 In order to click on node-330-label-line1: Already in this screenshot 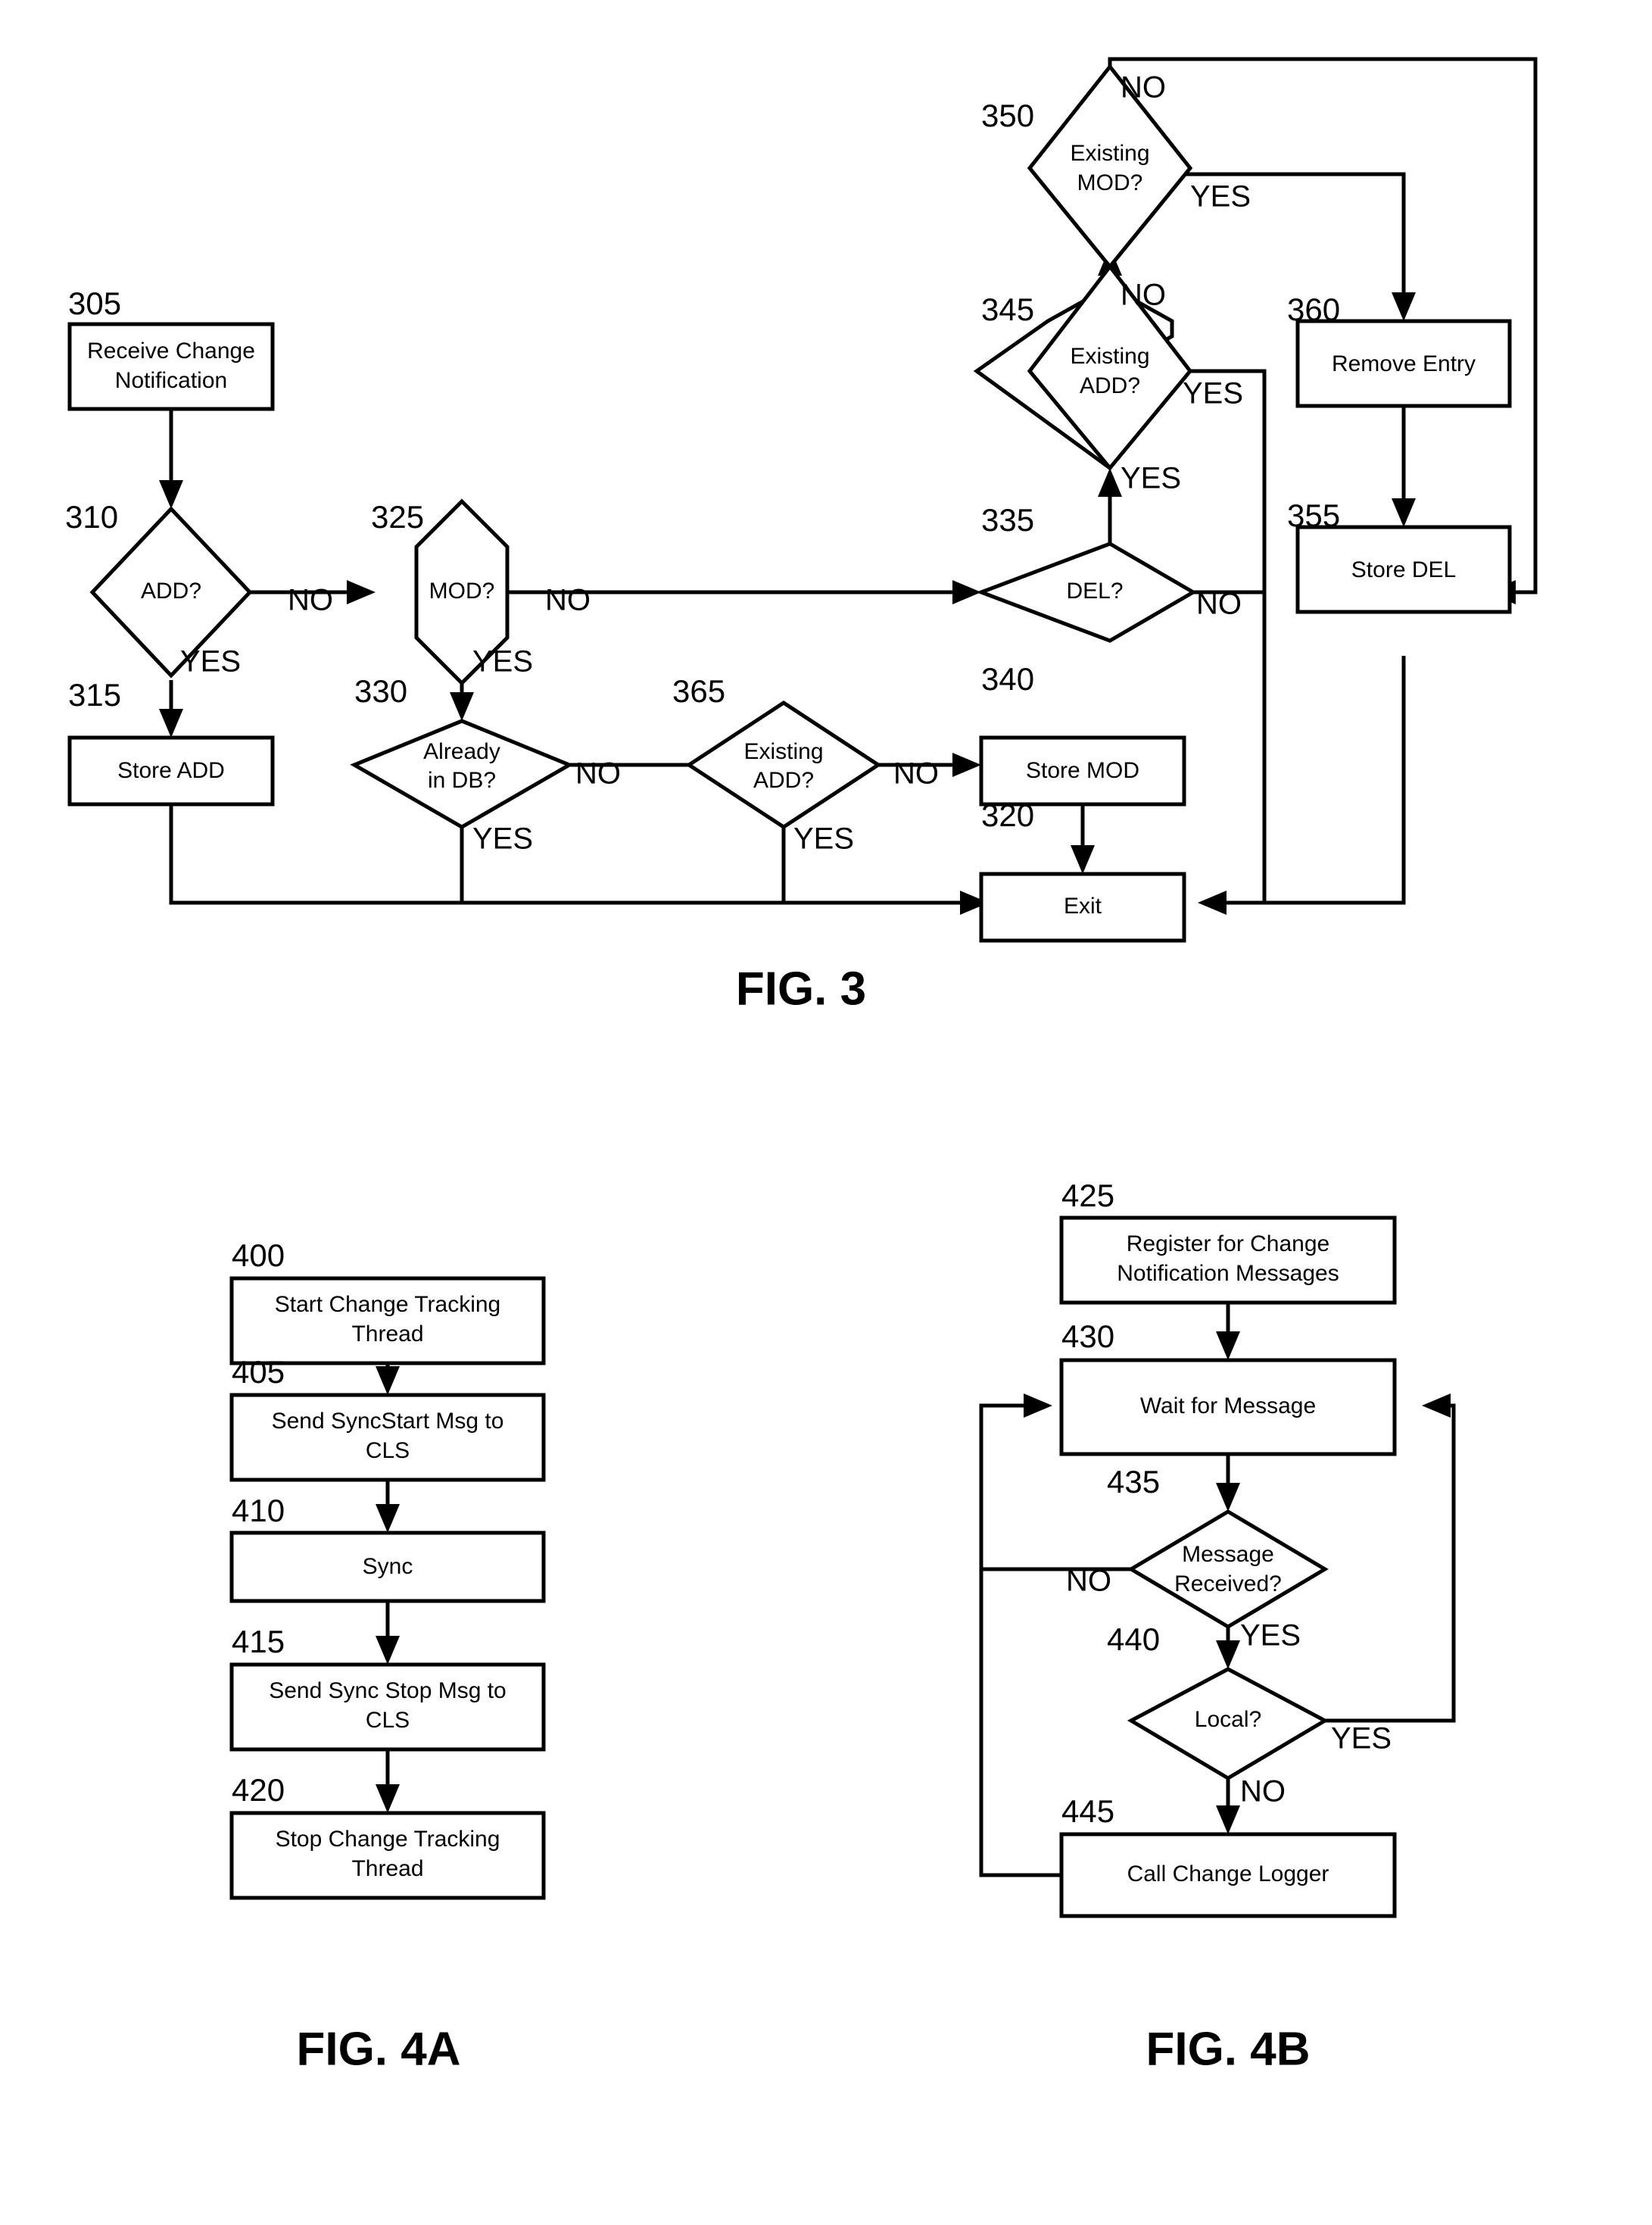, I will do `click(461, 751)`.